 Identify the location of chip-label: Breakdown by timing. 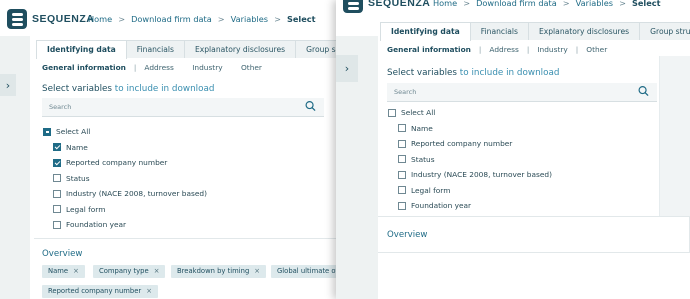
(213, 271).